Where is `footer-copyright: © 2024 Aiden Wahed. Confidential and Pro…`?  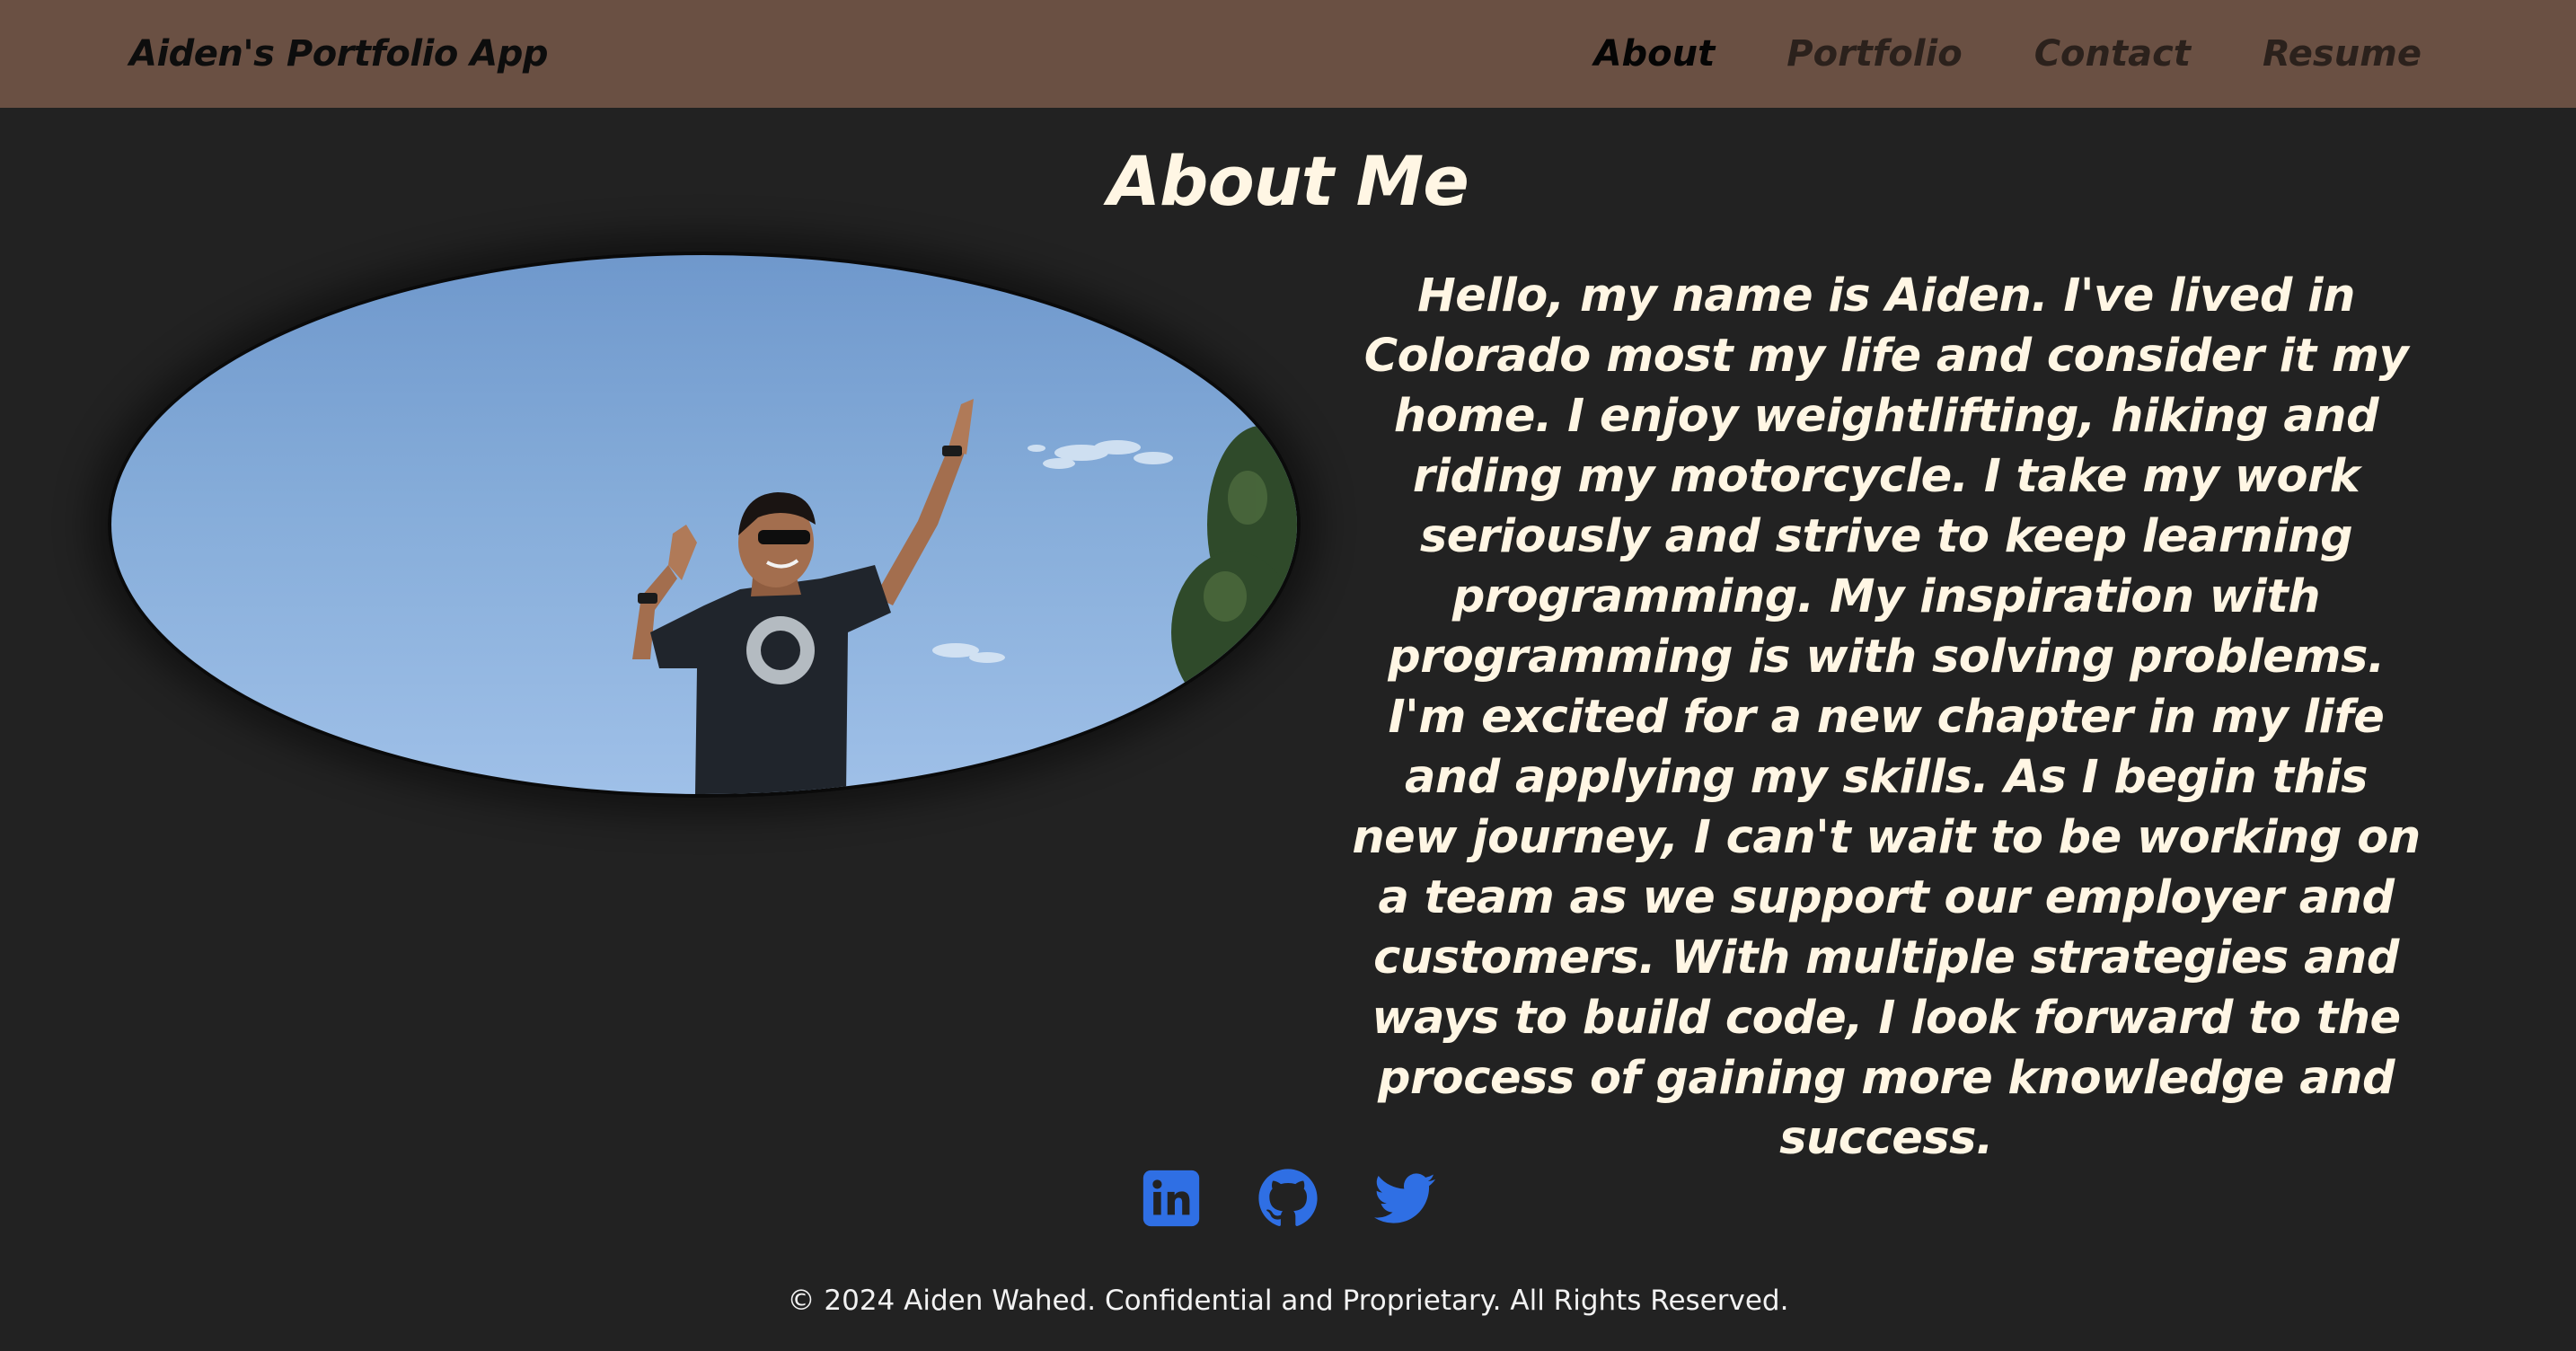 footer-copyright: © 2024 Aiden Wahed. Confidential and Pro… is located at coordinates (1288, 1301).